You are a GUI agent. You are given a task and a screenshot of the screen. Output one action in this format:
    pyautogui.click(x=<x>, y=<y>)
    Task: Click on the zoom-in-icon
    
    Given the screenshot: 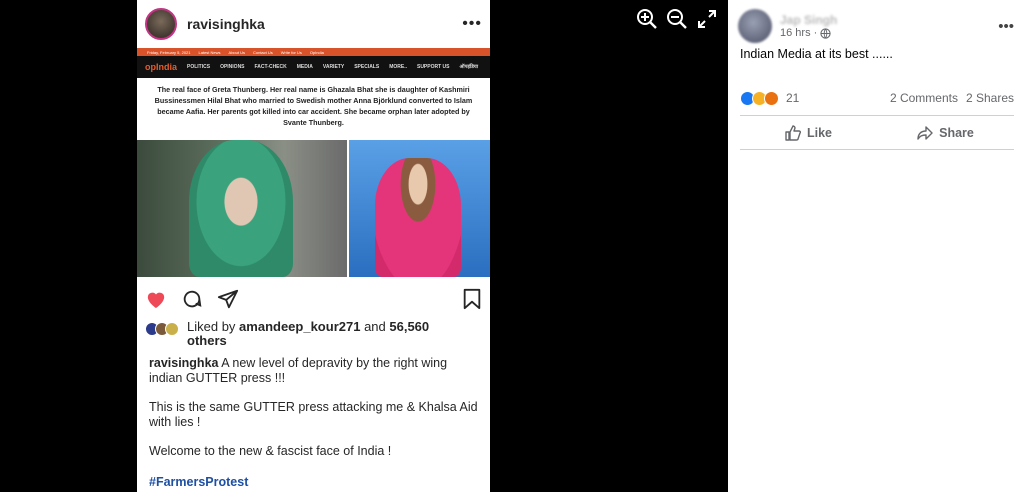 What is the action you would take?
    pyautogui.click(x=647, y=19)
    